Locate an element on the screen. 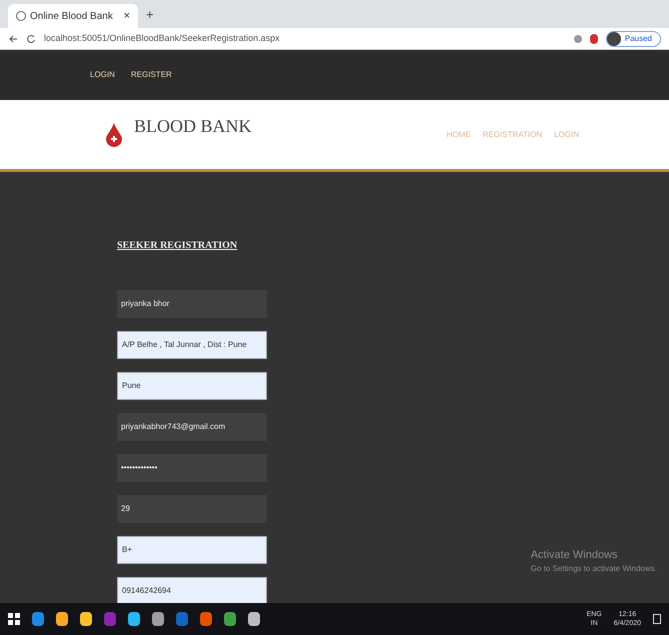 This screenshot has width=669, height=635. site-logo: BLOOD BANK is located at coordinates (193, 126).